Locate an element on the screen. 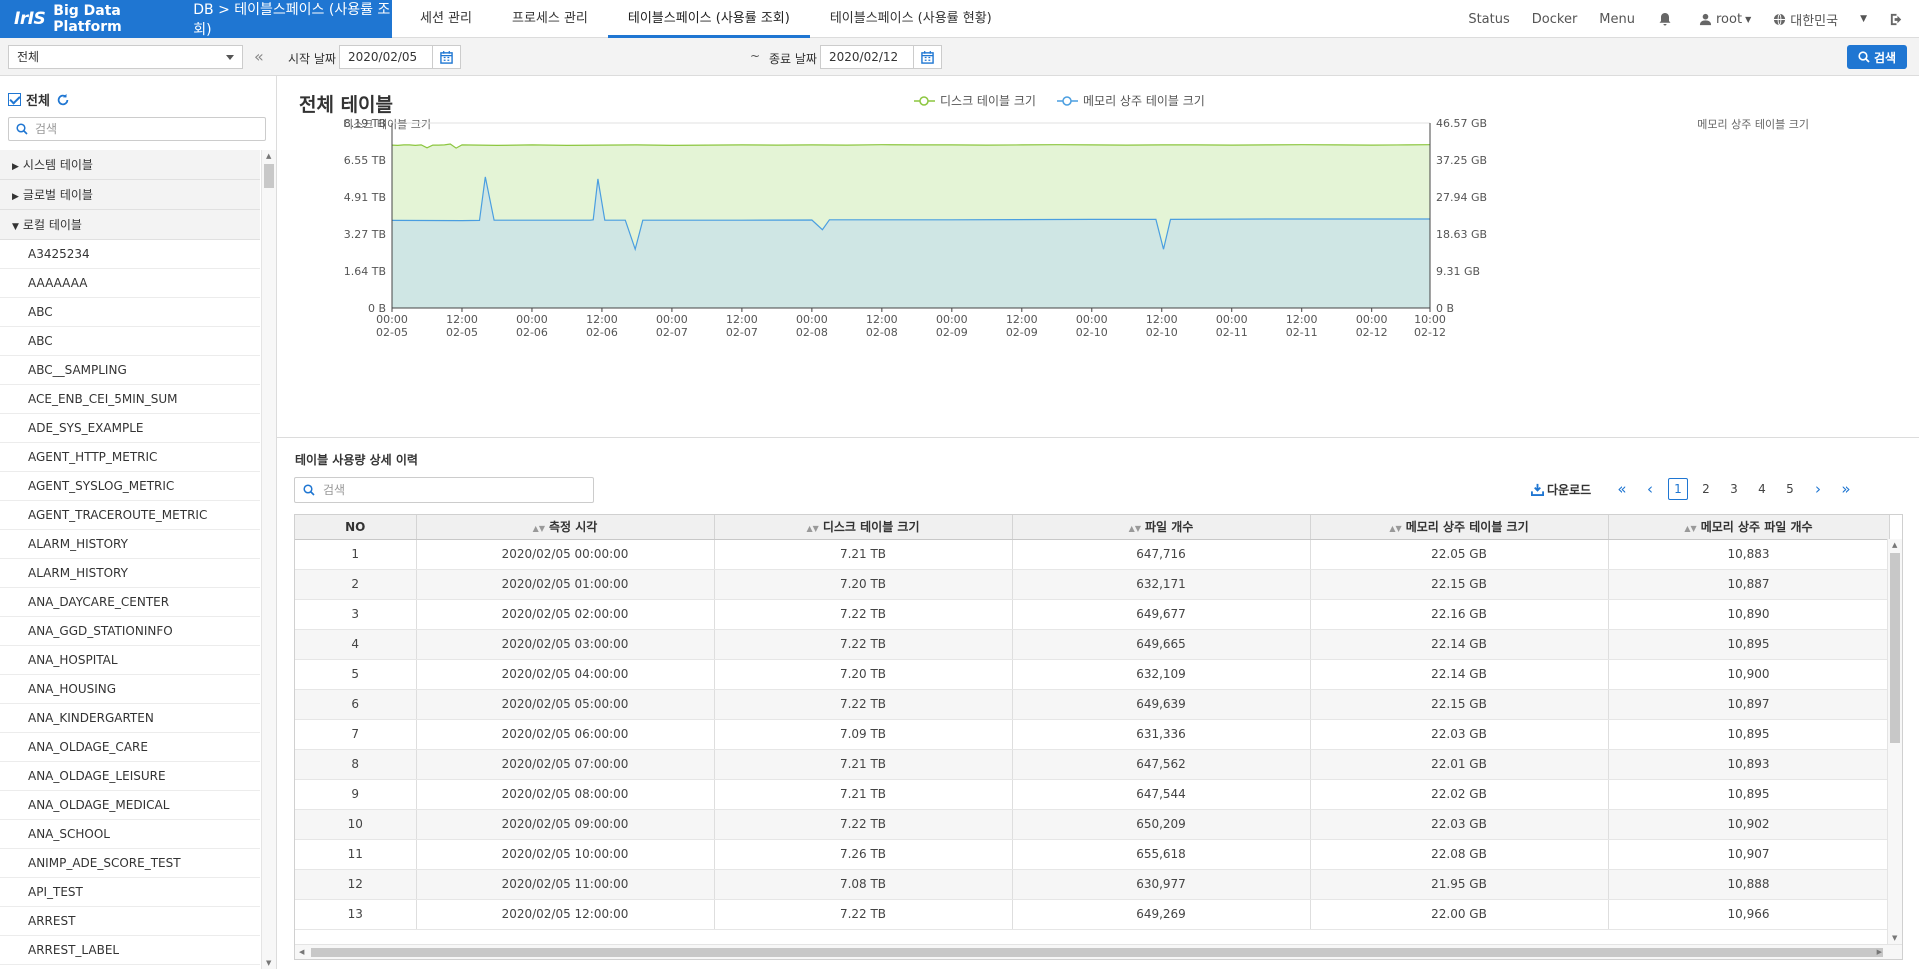 This screenshot has height=969, width=1919. scroll-right-icon: ▶ is located at coordinates (1879, 952).